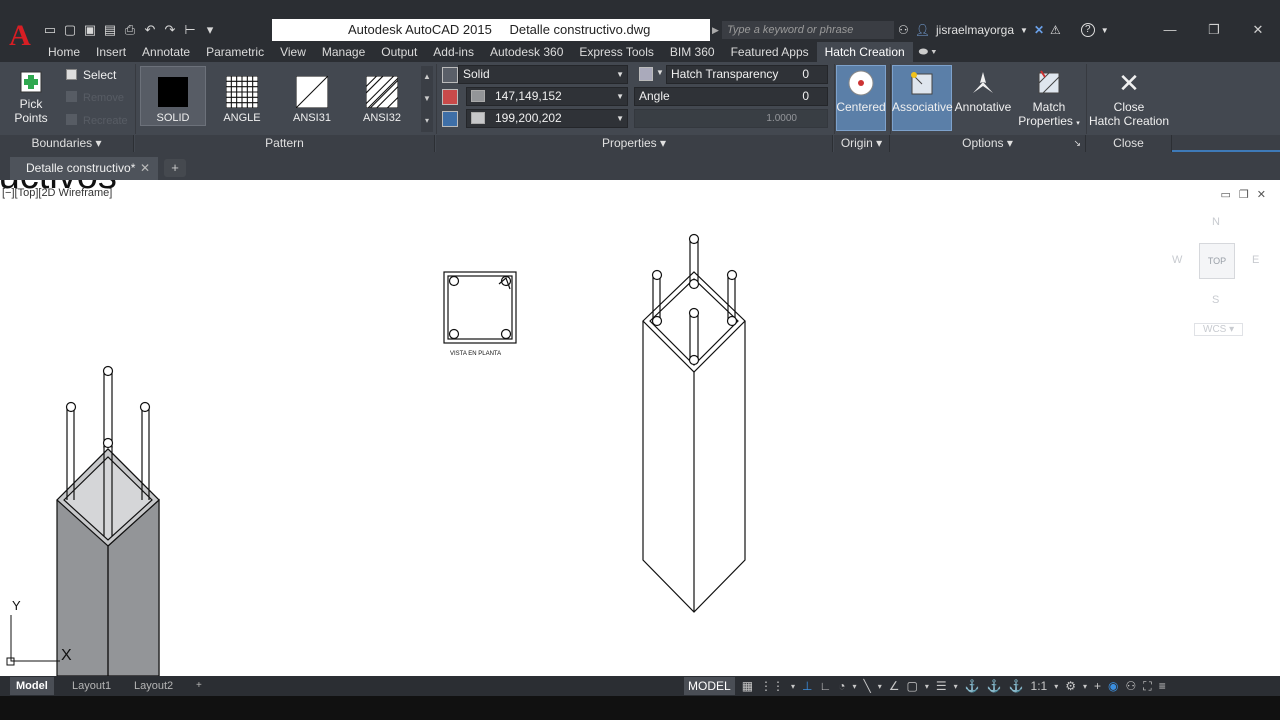 The width and height of the screenshot is (1280, 720). Describe the element at coordinates (972, 686) in the screenshot. I see `annotation-visibility-icon: ⚓` at that location.